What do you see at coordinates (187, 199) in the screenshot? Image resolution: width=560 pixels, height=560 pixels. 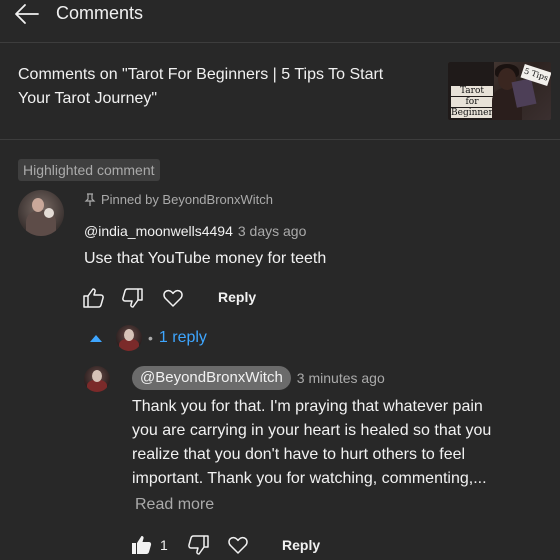 I see `pinned-label: Pinned by BeyondBronxWitch` at bounding box center [187, 199].